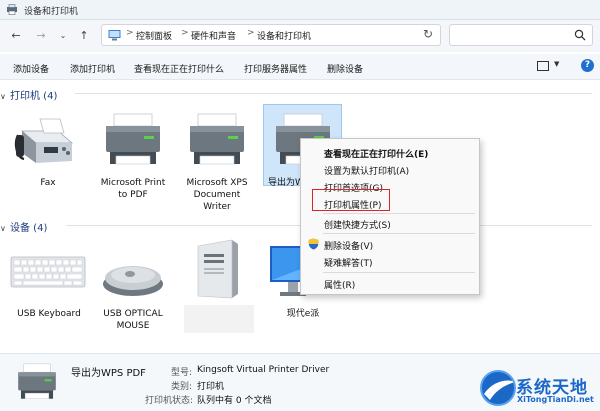  What do you see at coordinates (376, 153) in the screenshot?
I see `menu-see-printing: 查看现在正在打印什么(E)` at bounding box center [376, 153].